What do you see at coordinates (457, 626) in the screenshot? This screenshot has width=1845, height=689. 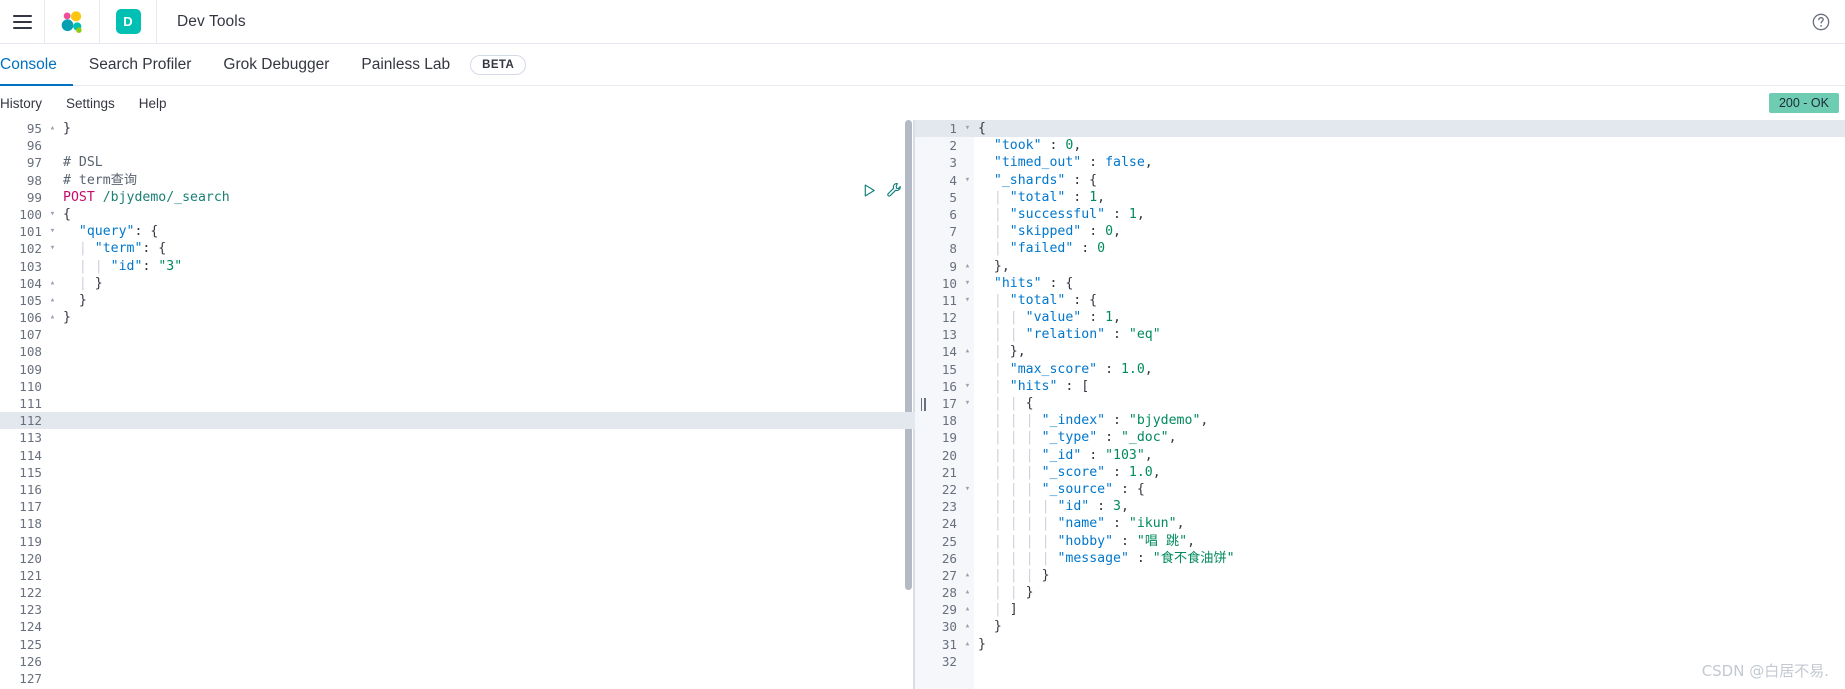 I see `editor-line: 124` at bounding box center [457, 626].